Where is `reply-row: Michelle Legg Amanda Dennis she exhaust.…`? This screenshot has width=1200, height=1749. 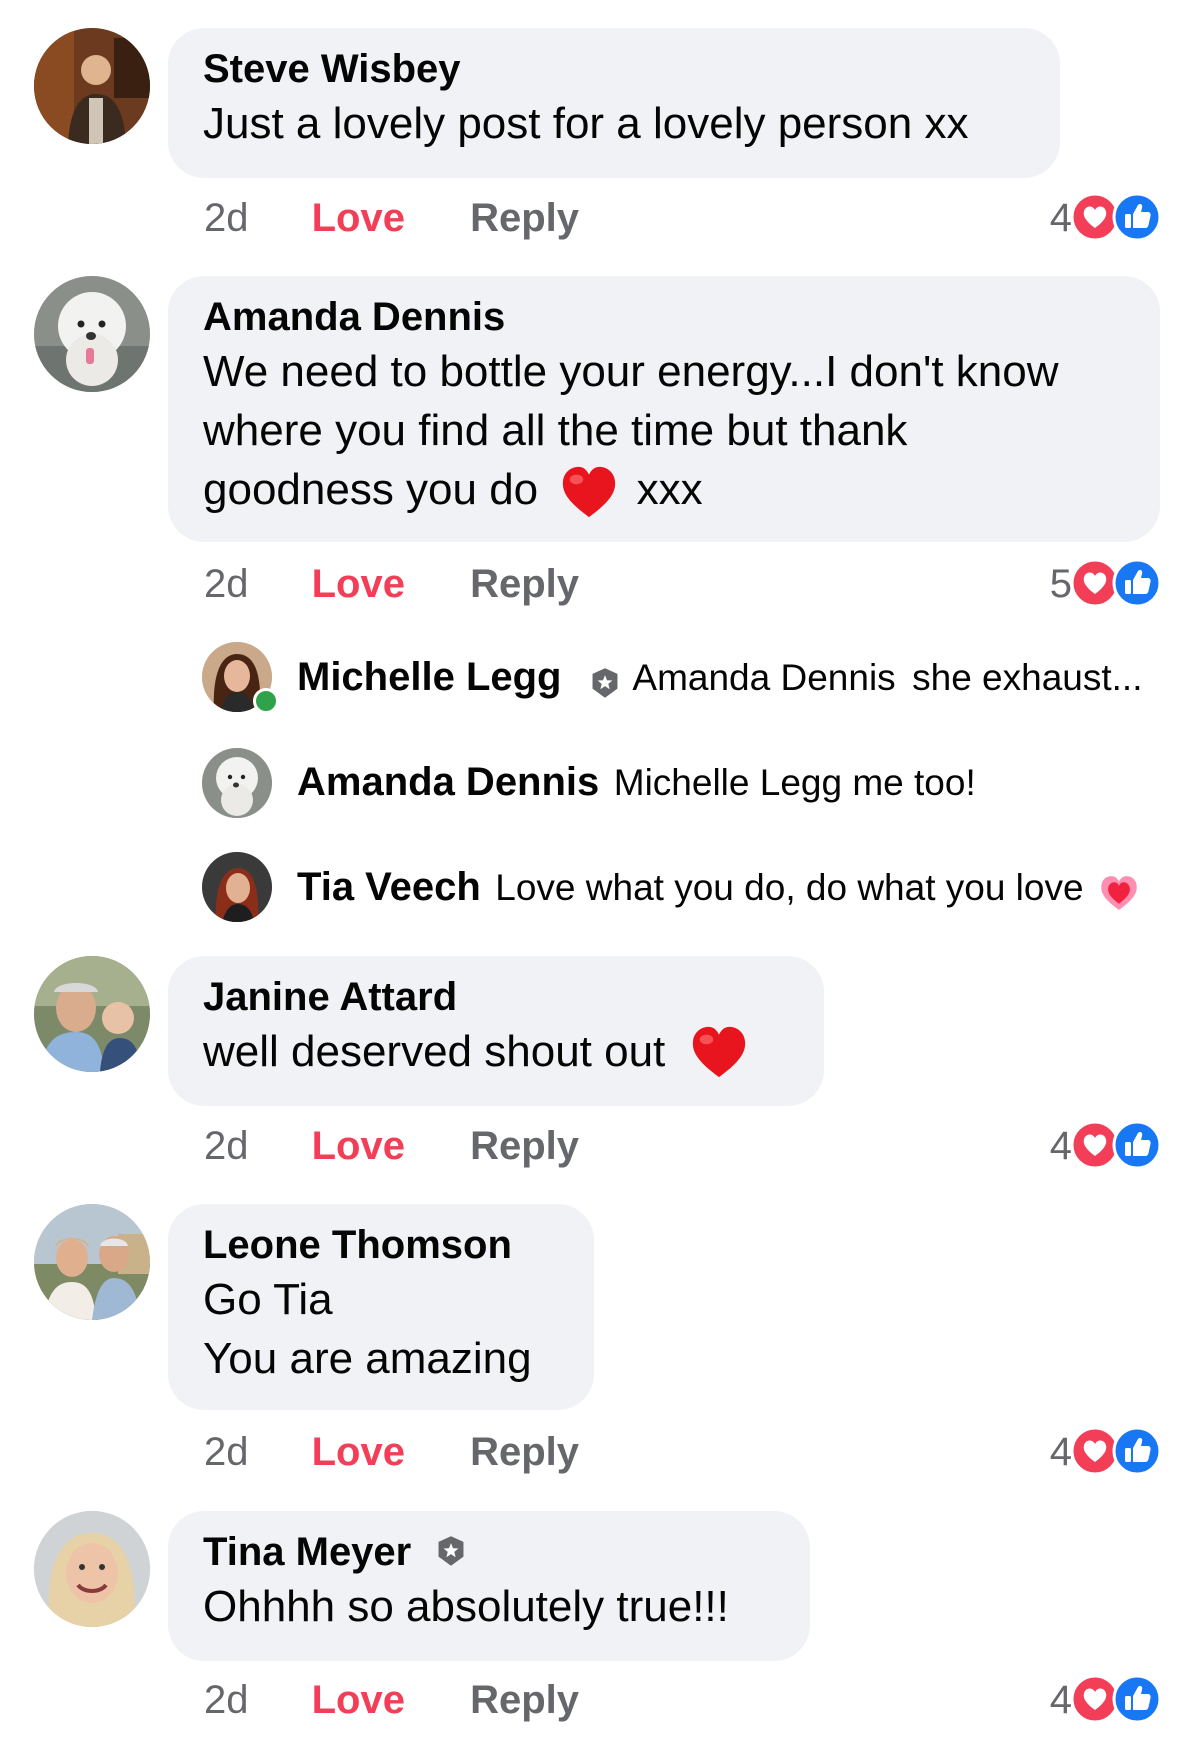
reply-row: Michelle Legg Amanda Dennis she exhaust.… is located at coordinates (737, 677).